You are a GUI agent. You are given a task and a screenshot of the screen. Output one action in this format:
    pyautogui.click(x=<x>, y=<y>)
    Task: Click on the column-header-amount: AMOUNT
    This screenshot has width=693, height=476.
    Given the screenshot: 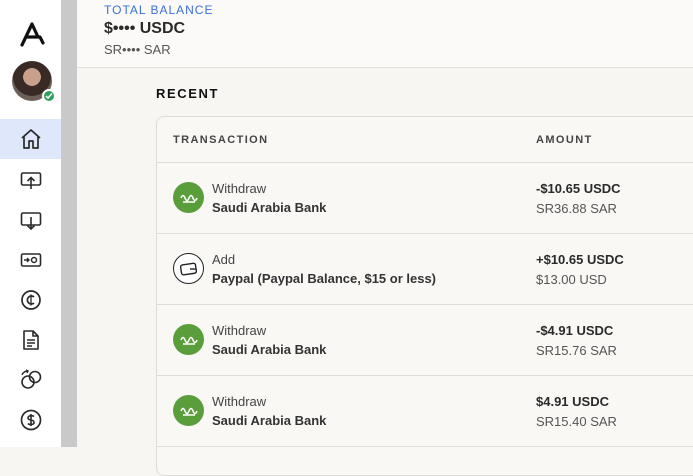 What is the action you would take?
    pyautogui.click(x=564, y=140)
    